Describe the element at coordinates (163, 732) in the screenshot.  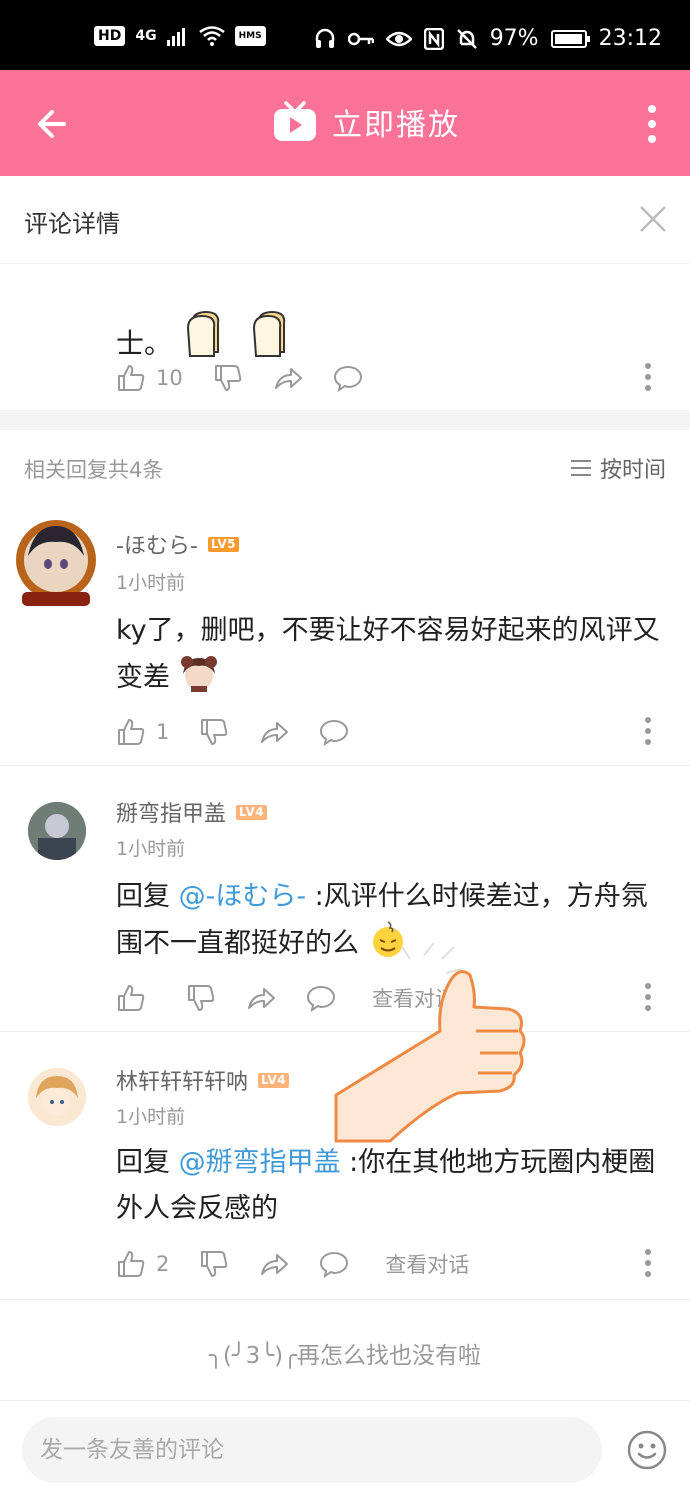
I see `like-count: 1` at that location.